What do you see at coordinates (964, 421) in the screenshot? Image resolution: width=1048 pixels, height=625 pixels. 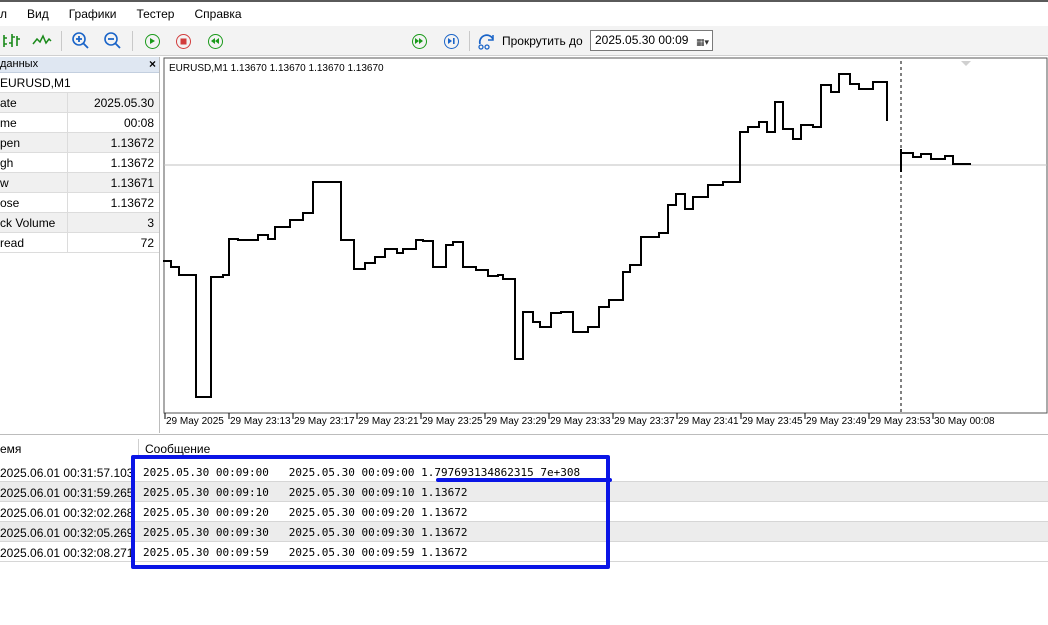 I see `x-axis-label: 30 May 00:08` at bounding box center [964, 421].